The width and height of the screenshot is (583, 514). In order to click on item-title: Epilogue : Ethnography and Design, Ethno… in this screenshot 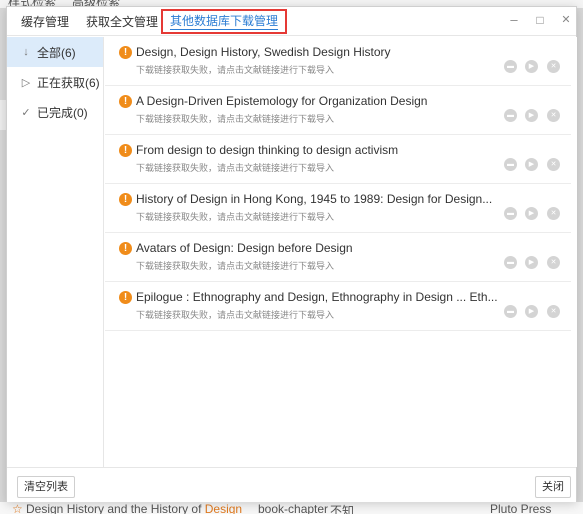, I will do `click(317, 297)`.